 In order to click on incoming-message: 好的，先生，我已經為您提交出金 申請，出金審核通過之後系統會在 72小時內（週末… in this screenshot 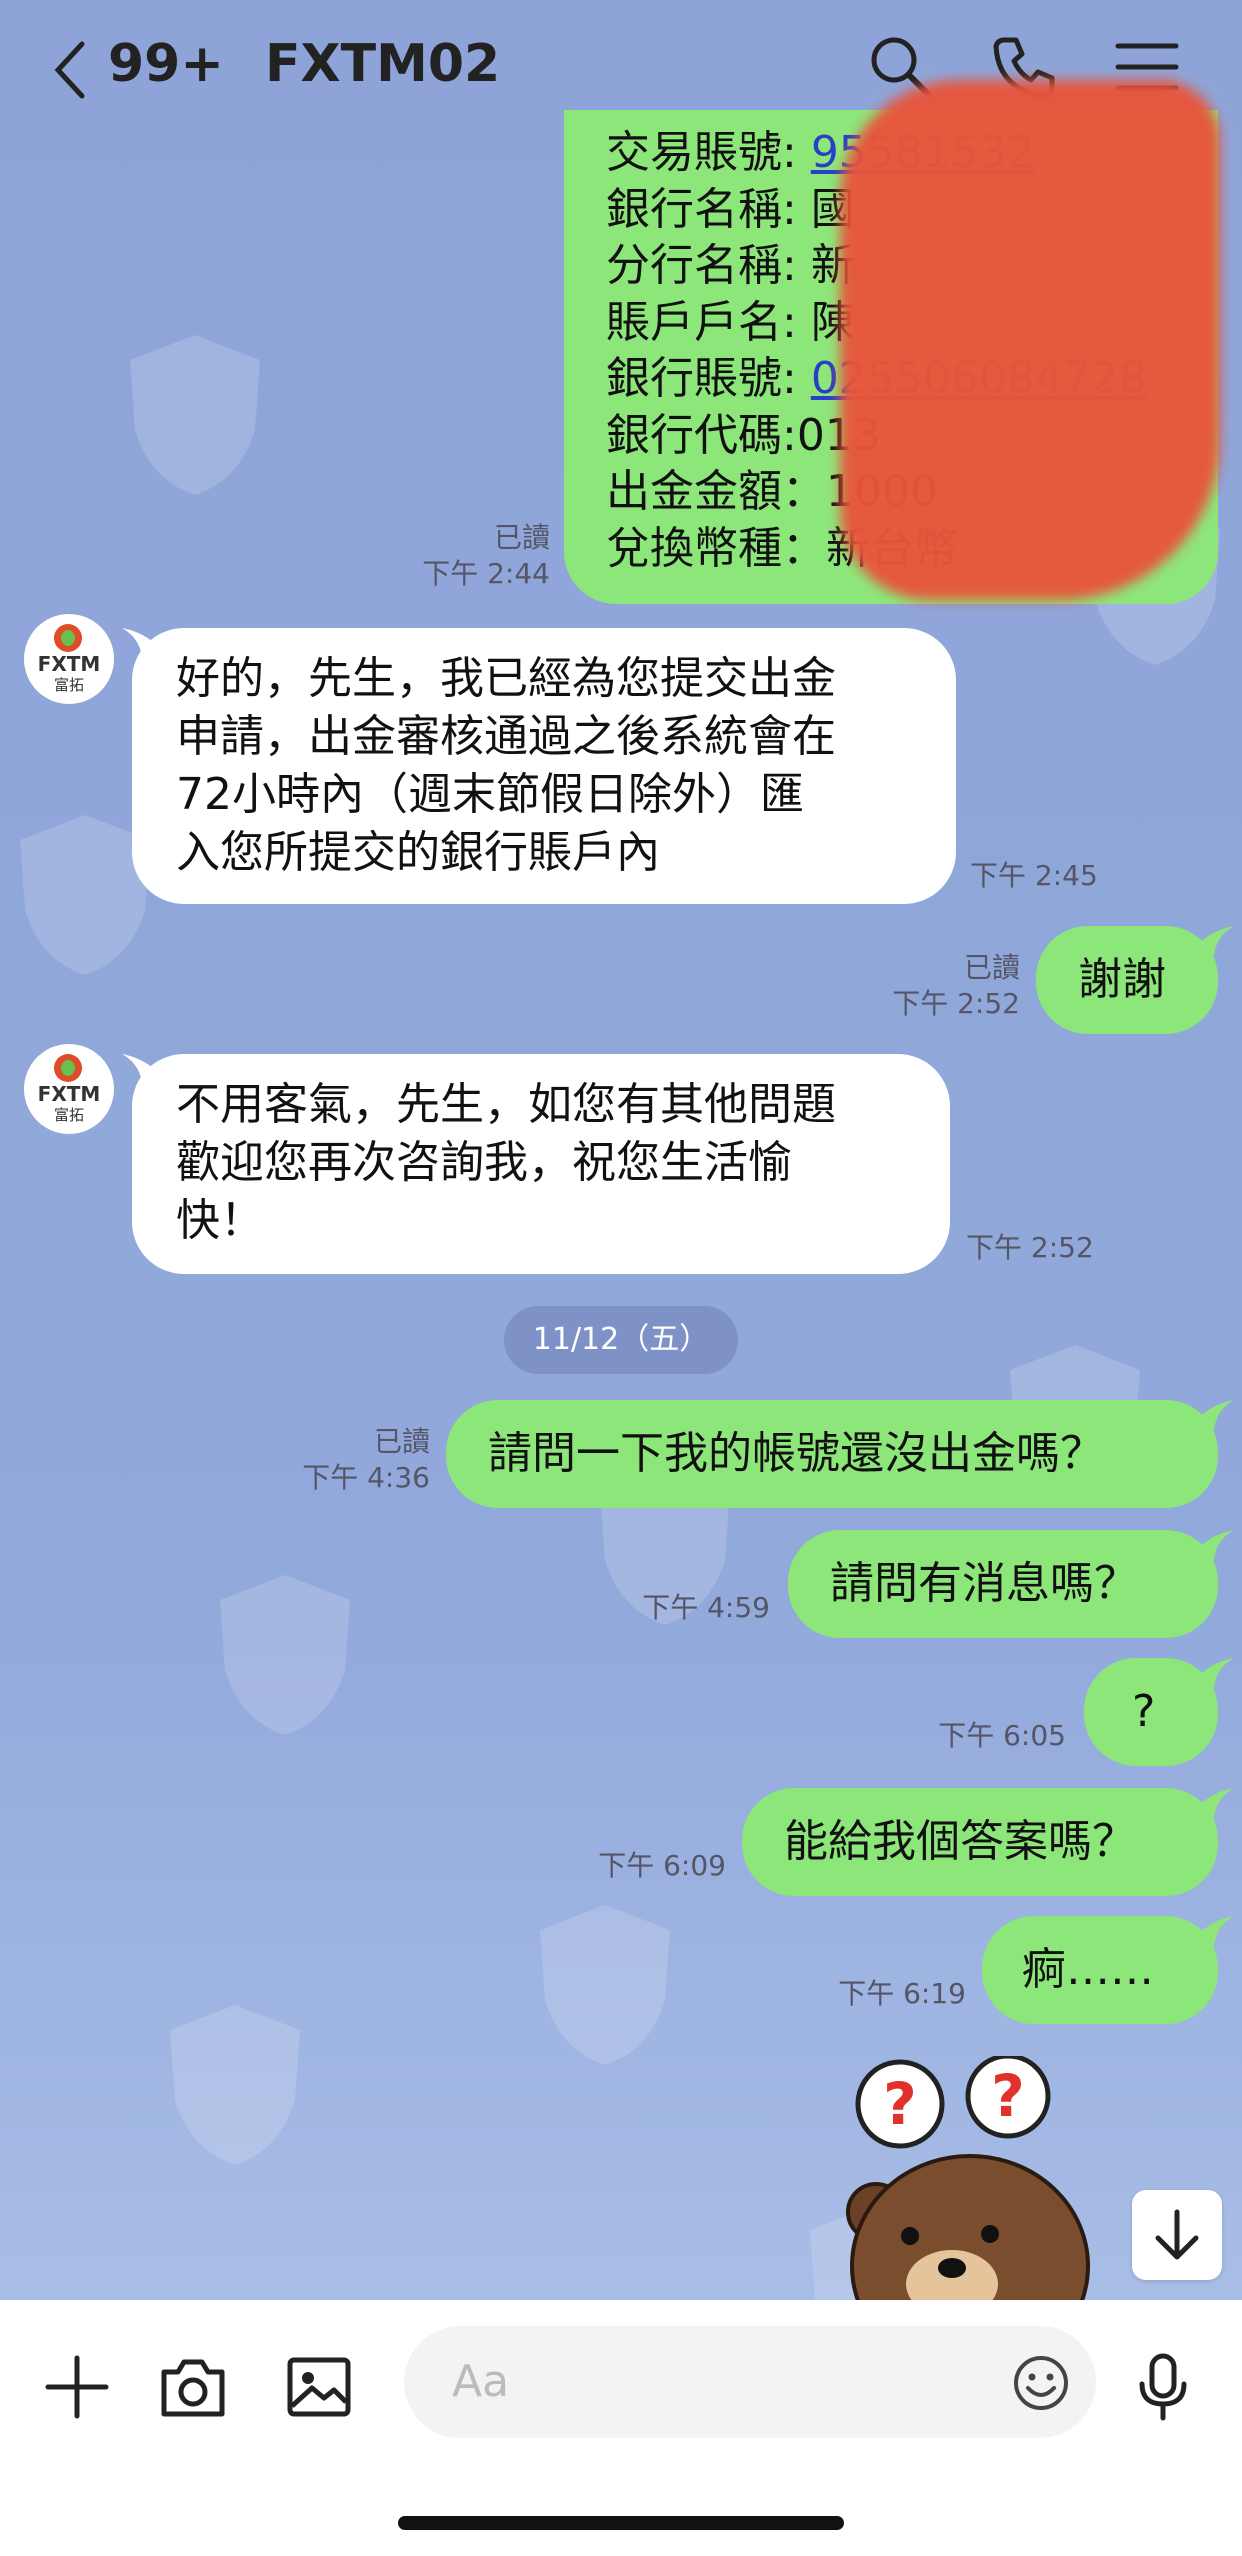, I will do `click(544, 766)`.